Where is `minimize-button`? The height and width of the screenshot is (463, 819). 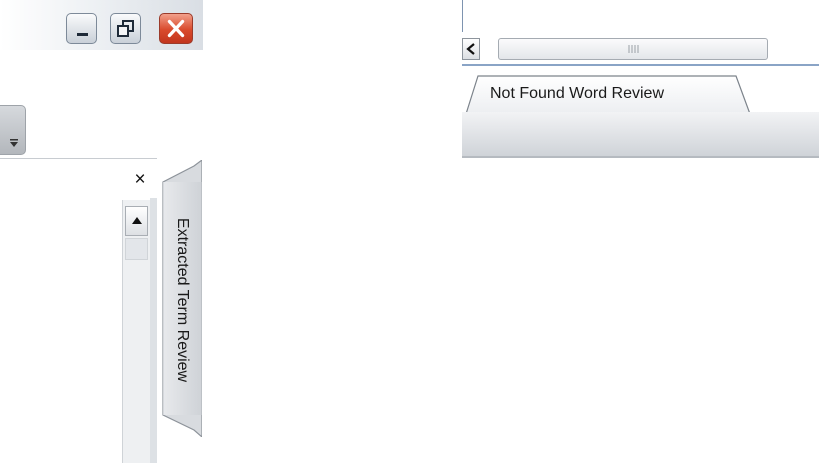
minimize-button is located at coordinates (81, 28).